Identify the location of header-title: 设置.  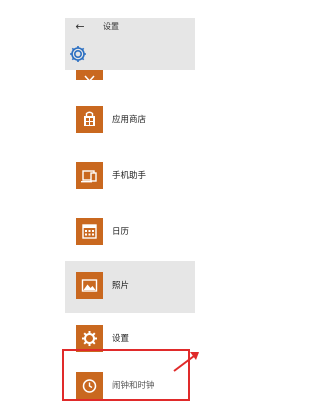
(111, 26).